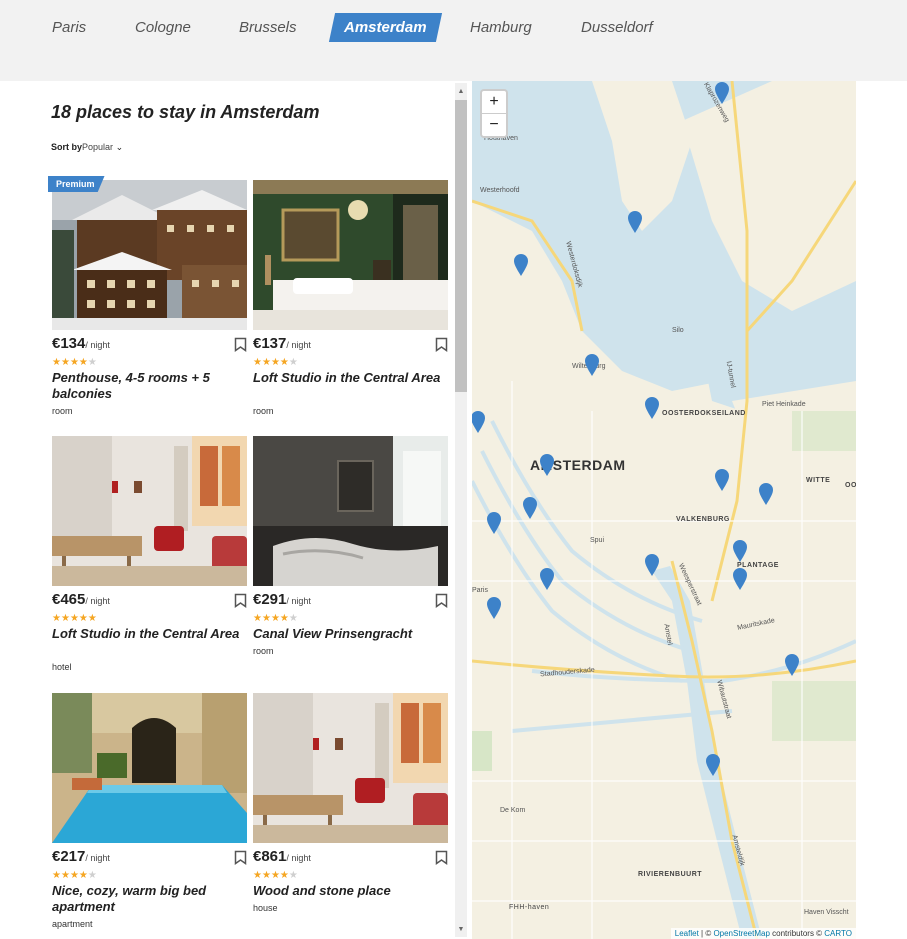 This screenshot has height=939, width=907. I want to click on scroll-up-arrow-icon: ▲, so click(461, 92).